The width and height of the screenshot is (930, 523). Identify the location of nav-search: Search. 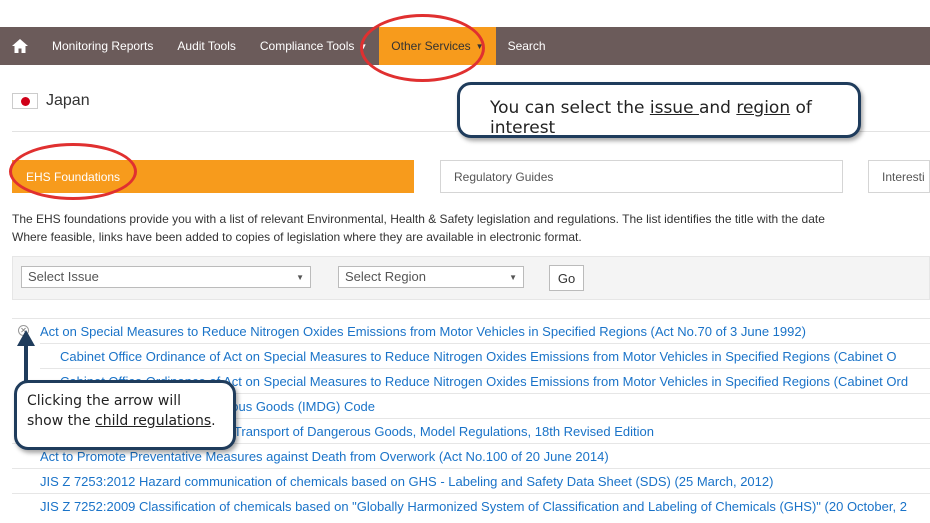
(527, 46).